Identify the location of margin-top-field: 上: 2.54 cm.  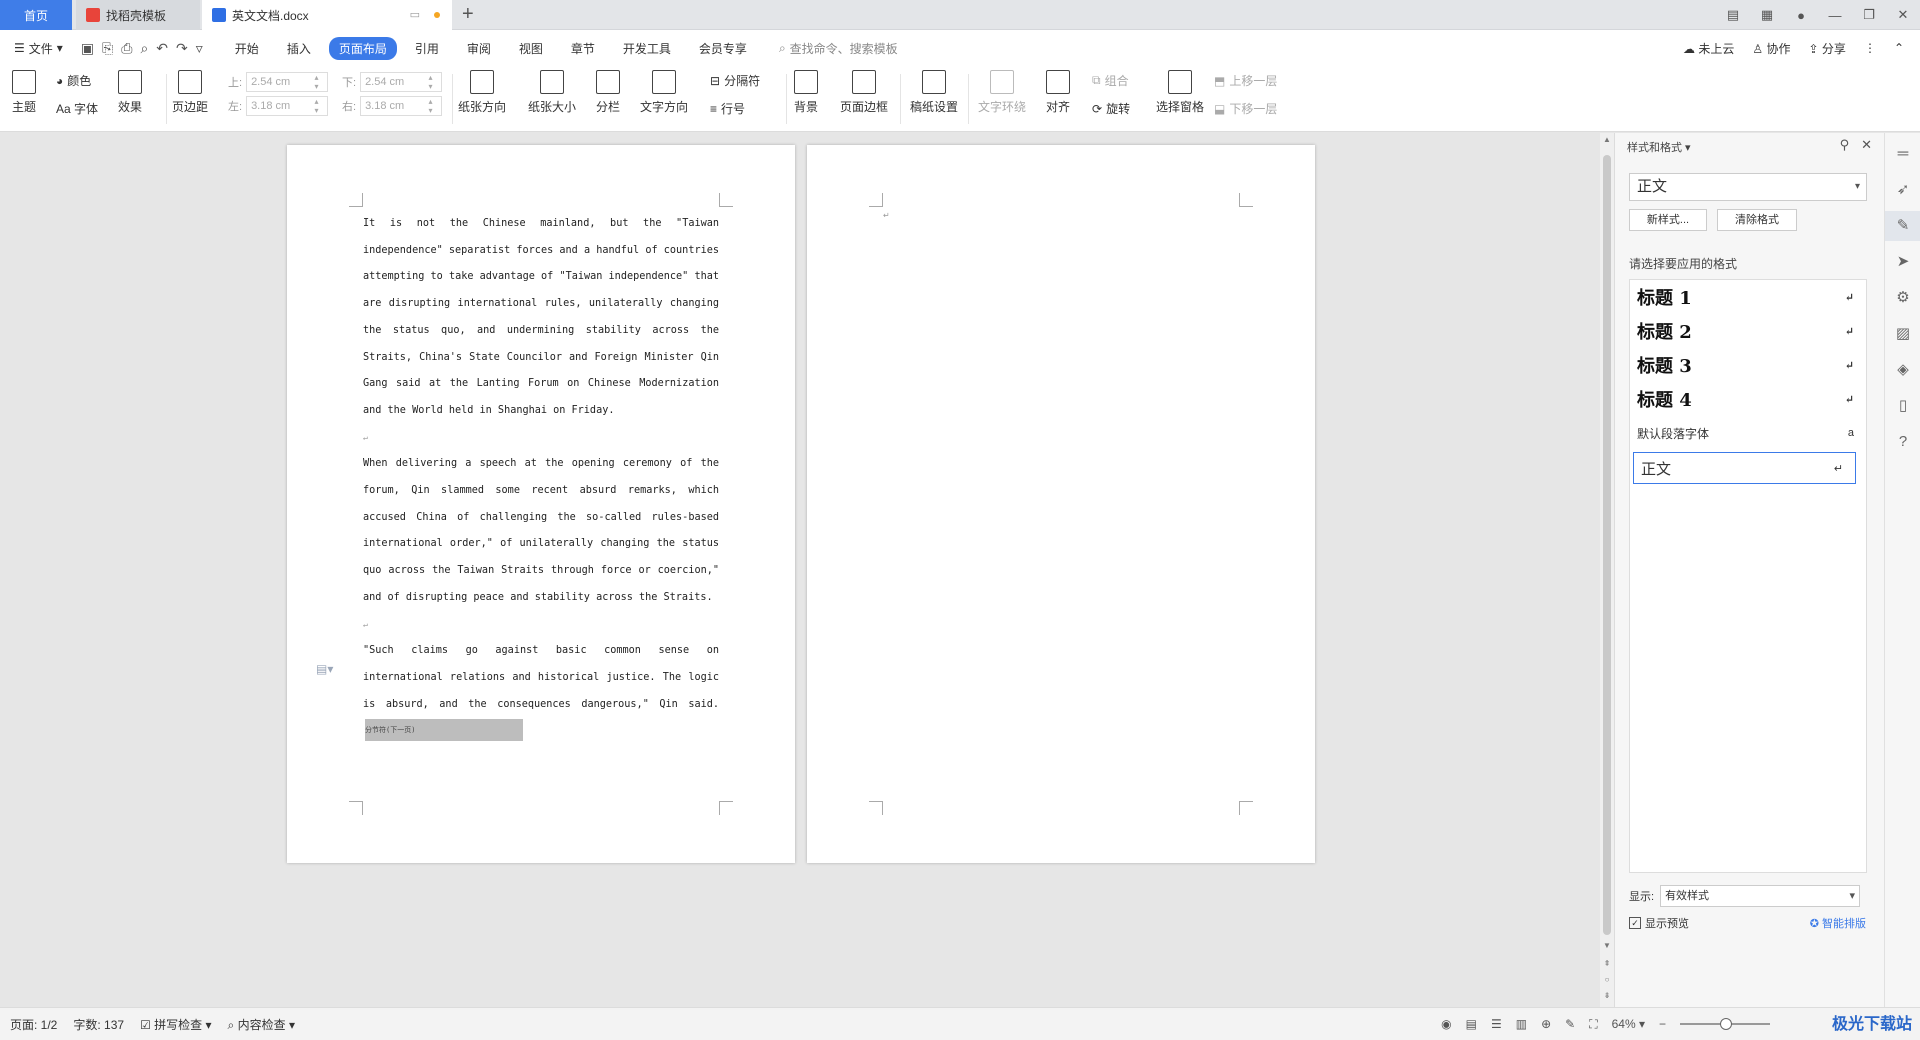
(278, 82).